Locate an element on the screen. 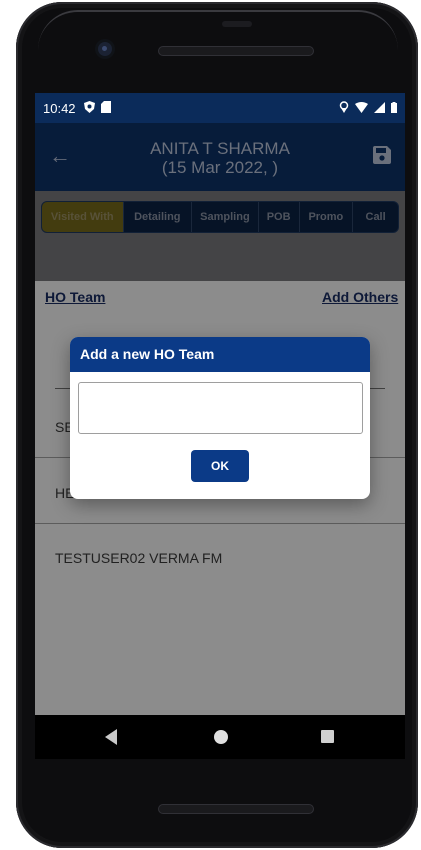 This screenshot has height=850, width=421. add-ho-team-dialog: Add a new HO Team OK is located at coordinates (220, 418).